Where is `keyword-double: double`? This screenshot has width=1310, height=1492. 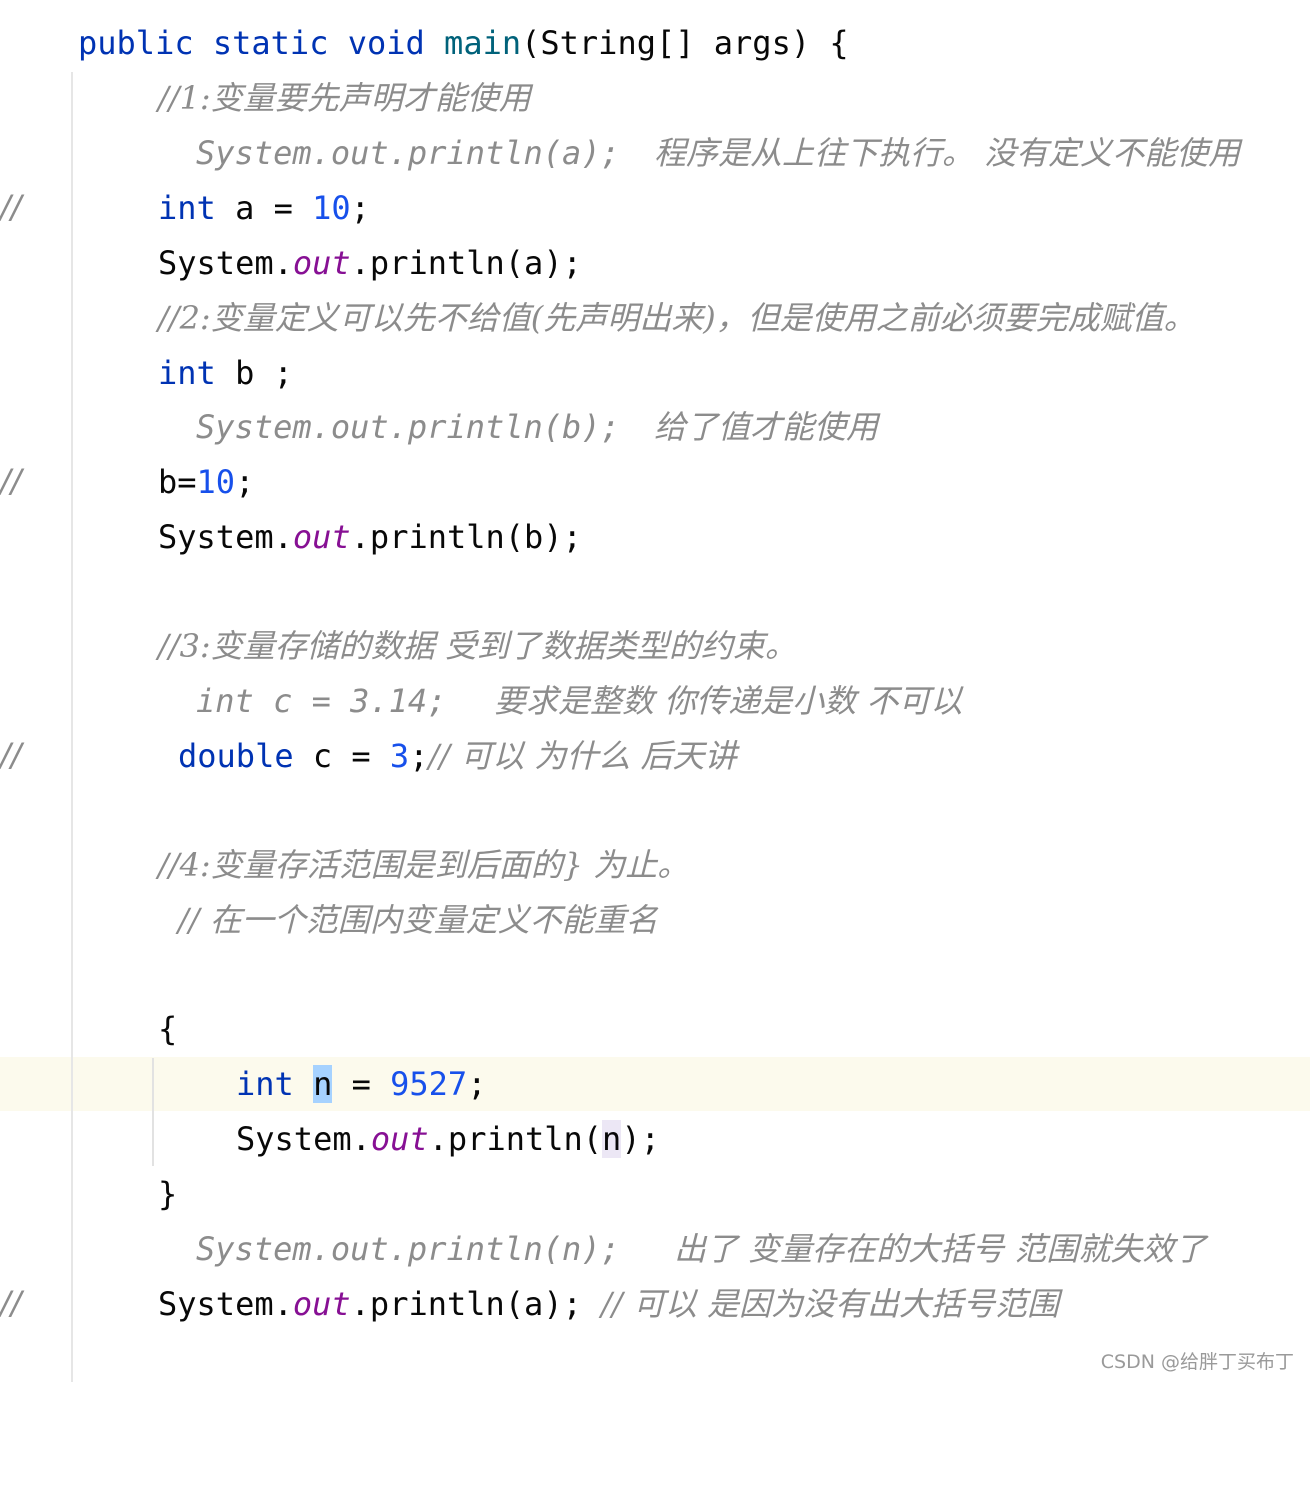 keyword-double: double is located at coordinates (236, 756).